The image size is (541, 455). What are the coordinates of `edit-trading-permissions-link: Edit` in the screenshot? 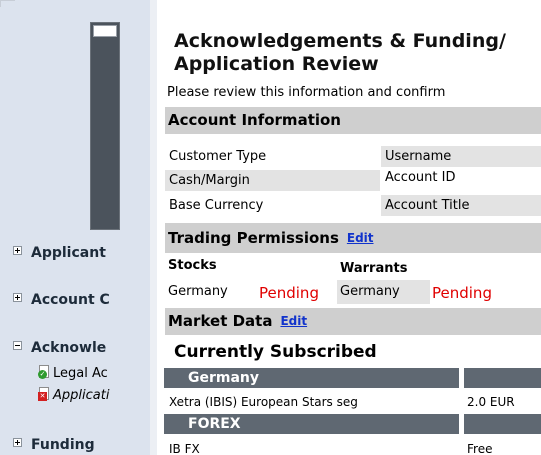 It's located at (360, 238).